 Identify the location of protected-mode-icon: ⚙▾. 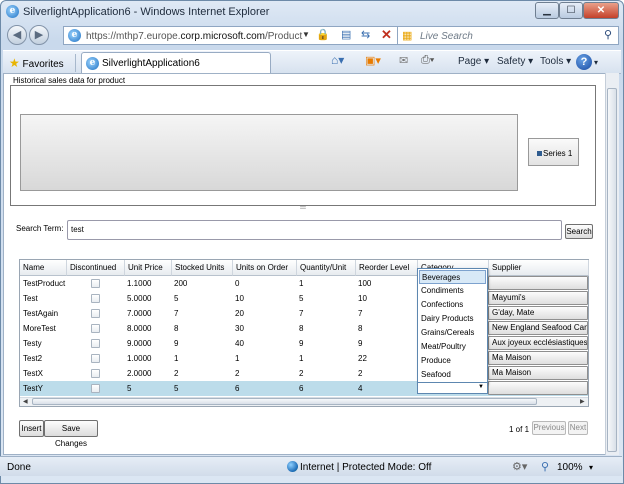
(519, 466).